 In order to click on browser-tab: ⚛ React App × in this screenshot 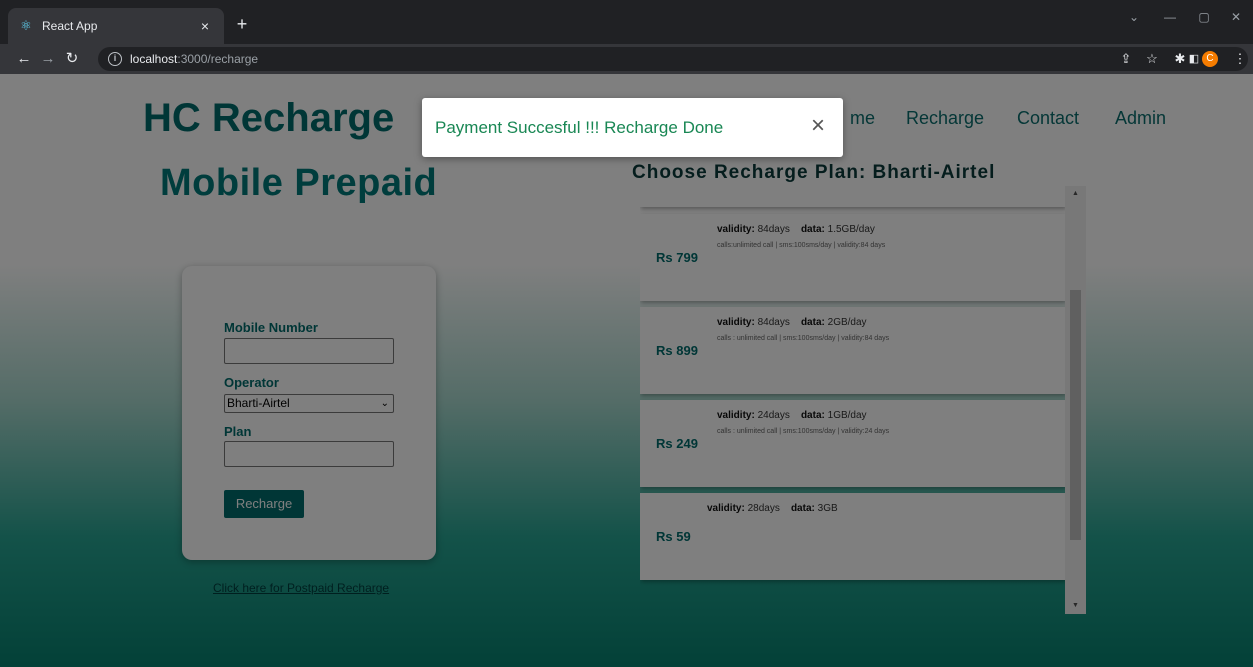, I will do `click(116, 26)`.